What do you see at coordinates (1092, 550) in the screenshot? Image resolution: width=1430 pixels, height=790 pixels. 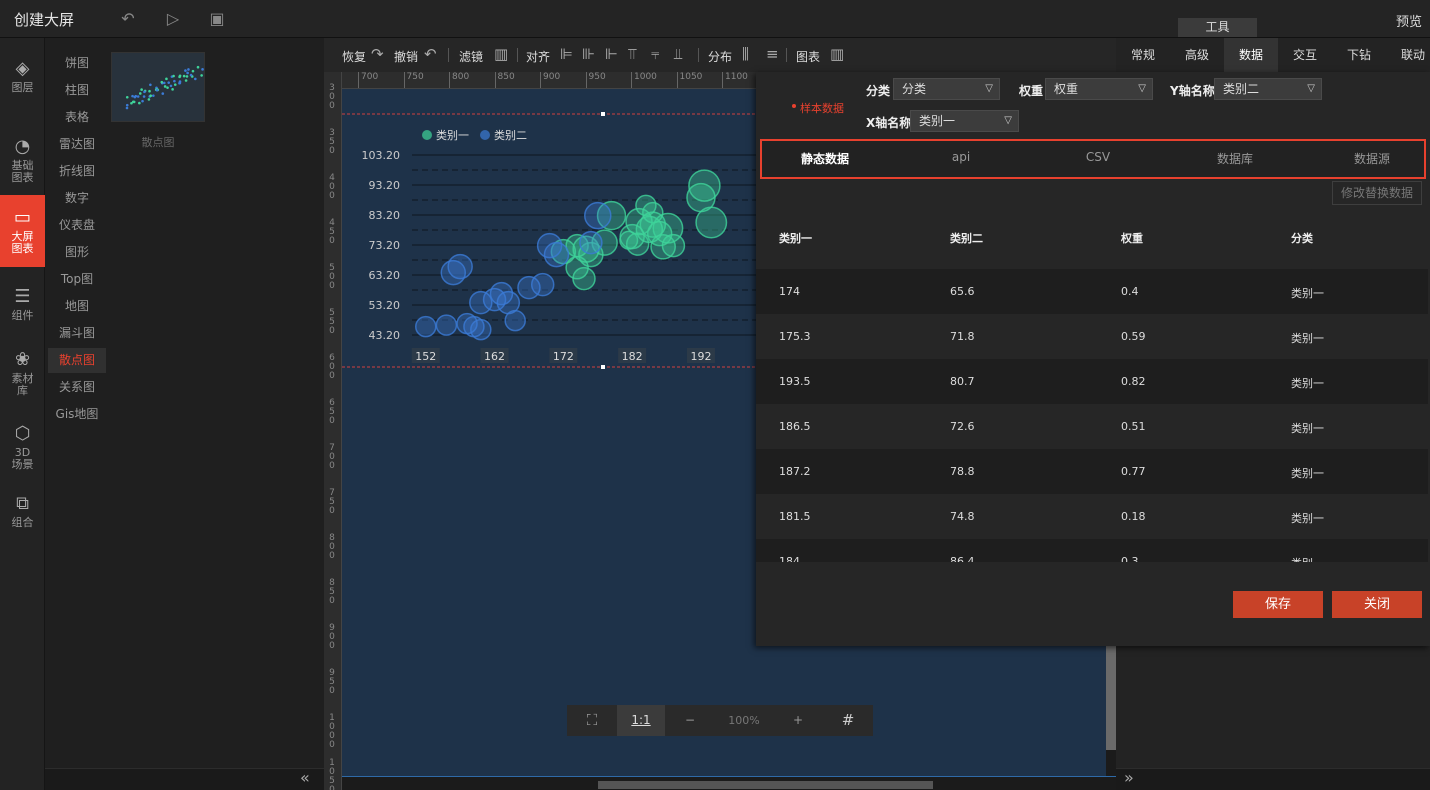 I see `table-row: 184 86.4 0.3 类别一` at bounding box center [1092, 550].